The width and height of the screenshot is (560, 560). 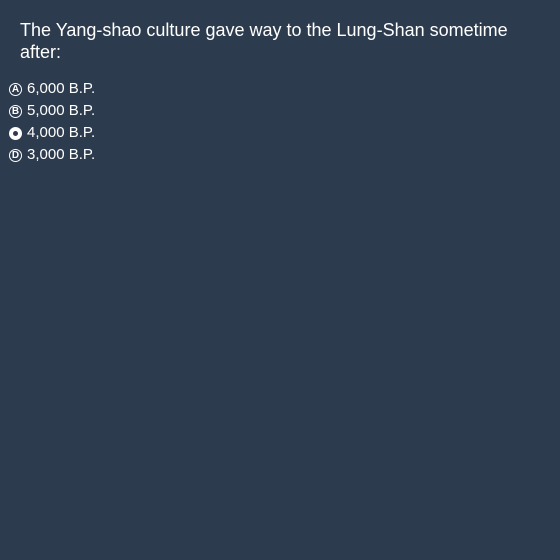 What do you see at coordinates (61, 110) in the screenshot?
I see `option-b-label: 5,000 B.P.` at bounding box center [61, 110].